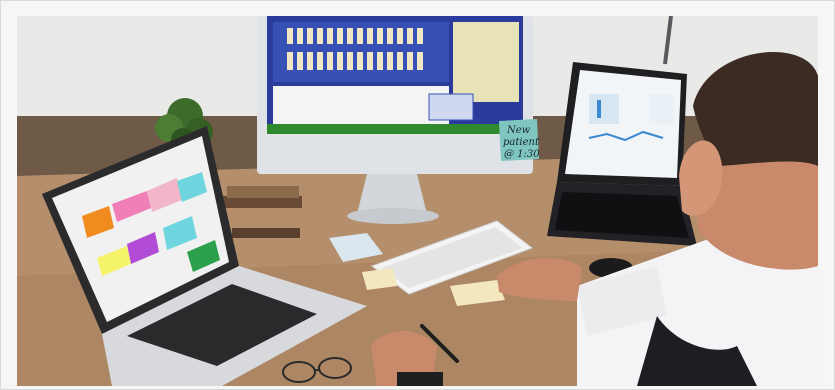 This screenshot has width=835, height=390. Describe the element at coordinates (522, 154) in the screenshot. I see `sticky-note-line3: @ 1:30` at that location.